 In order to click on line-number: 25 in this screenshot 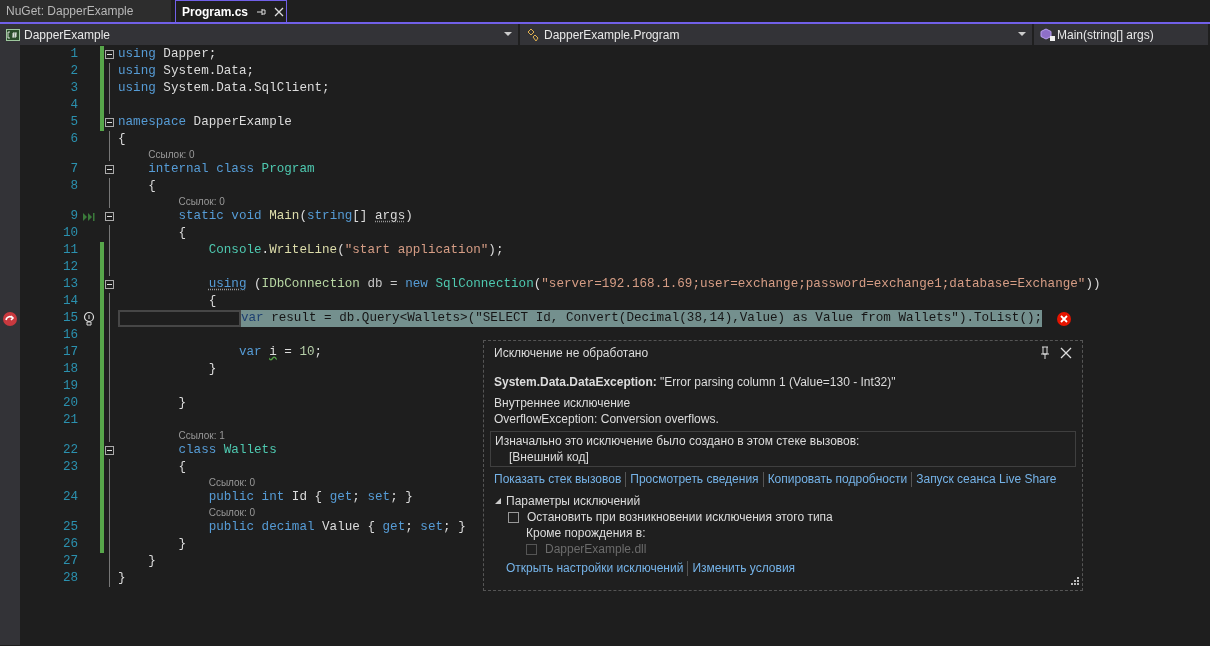, I will do `click(69, 527)`.